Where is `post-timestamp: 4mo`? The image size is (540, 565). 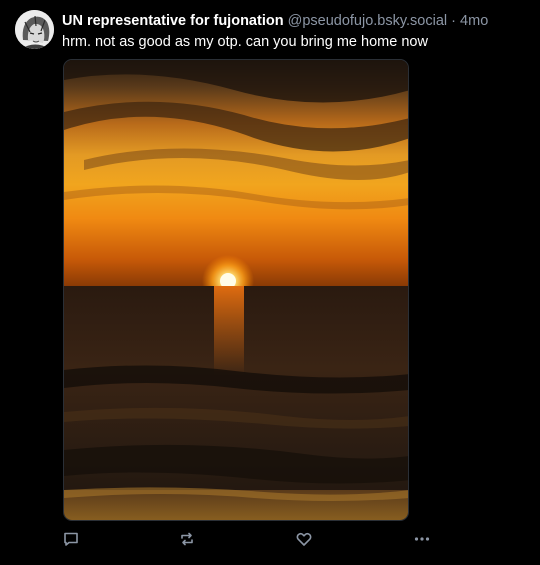
post-timestamp: 4mo is located at coordinates (474, 21).